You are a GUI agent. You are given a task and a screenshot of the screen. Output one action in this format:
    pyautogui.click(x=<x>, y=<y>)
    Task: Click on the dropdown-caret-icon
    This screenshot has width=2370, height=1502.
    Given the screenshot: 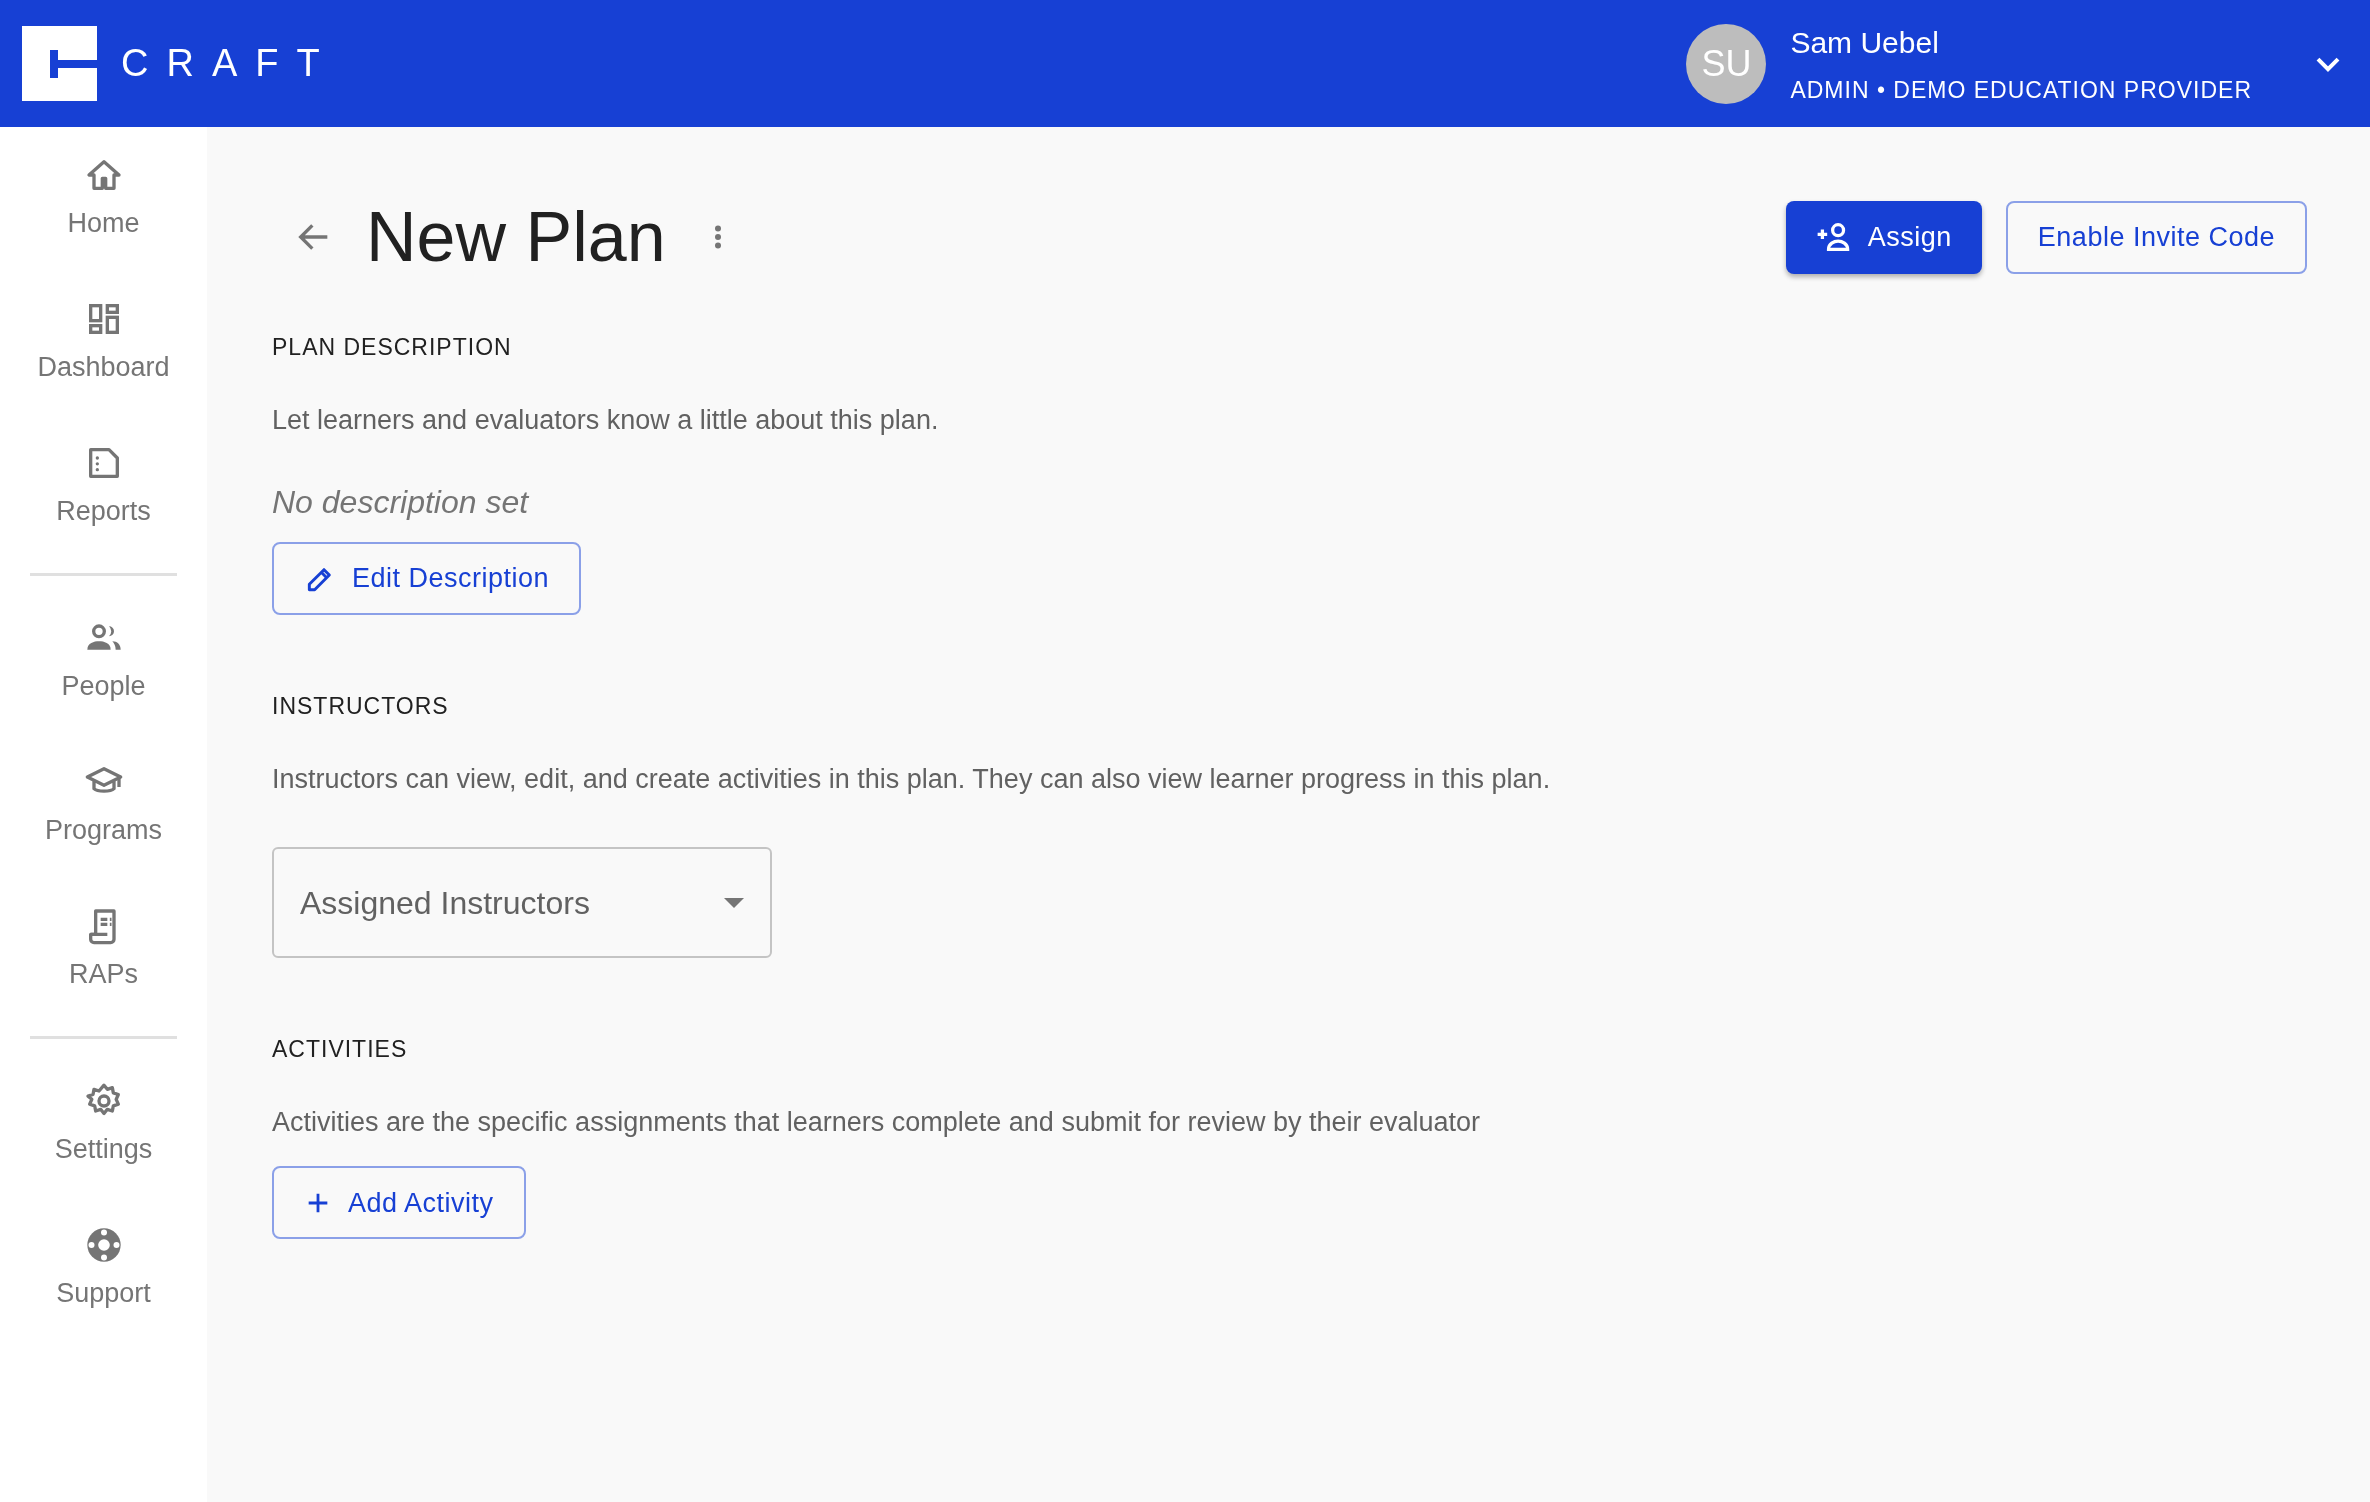 What is the action you would take?
    pyautogui.click(x=734, y=902)
    